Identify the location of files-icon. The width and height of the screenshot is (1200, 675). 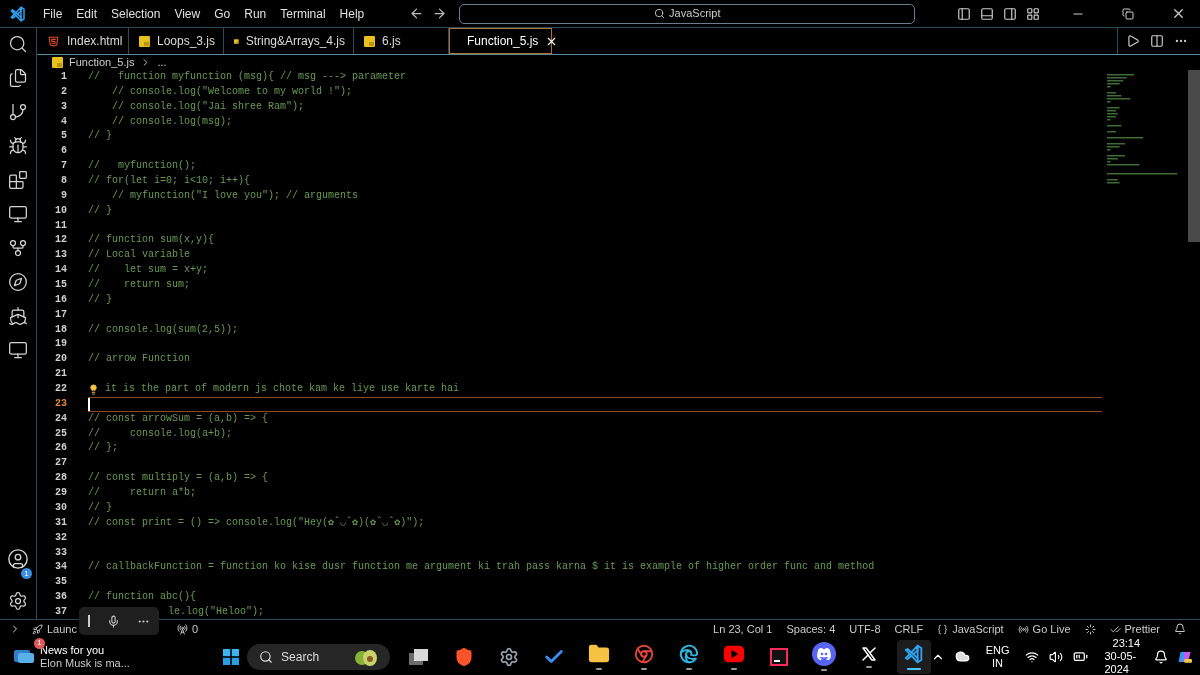
(18, 78).